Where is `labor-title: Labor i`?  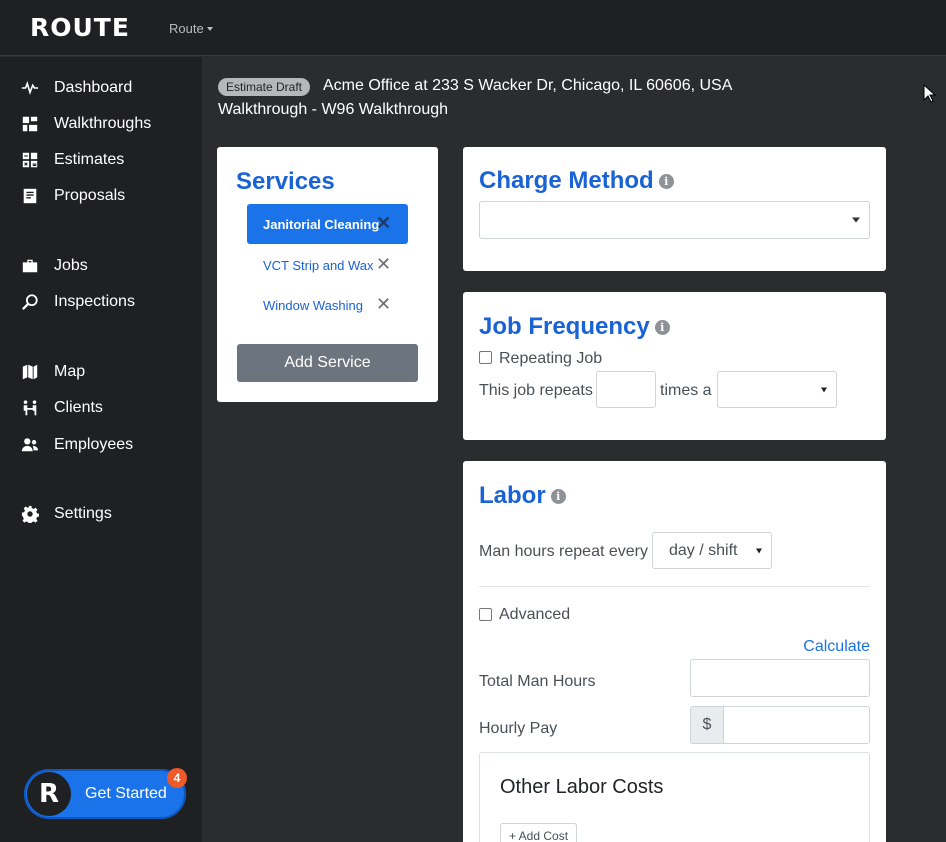
labor-title: Labor i is located at coordinates (522, 496).